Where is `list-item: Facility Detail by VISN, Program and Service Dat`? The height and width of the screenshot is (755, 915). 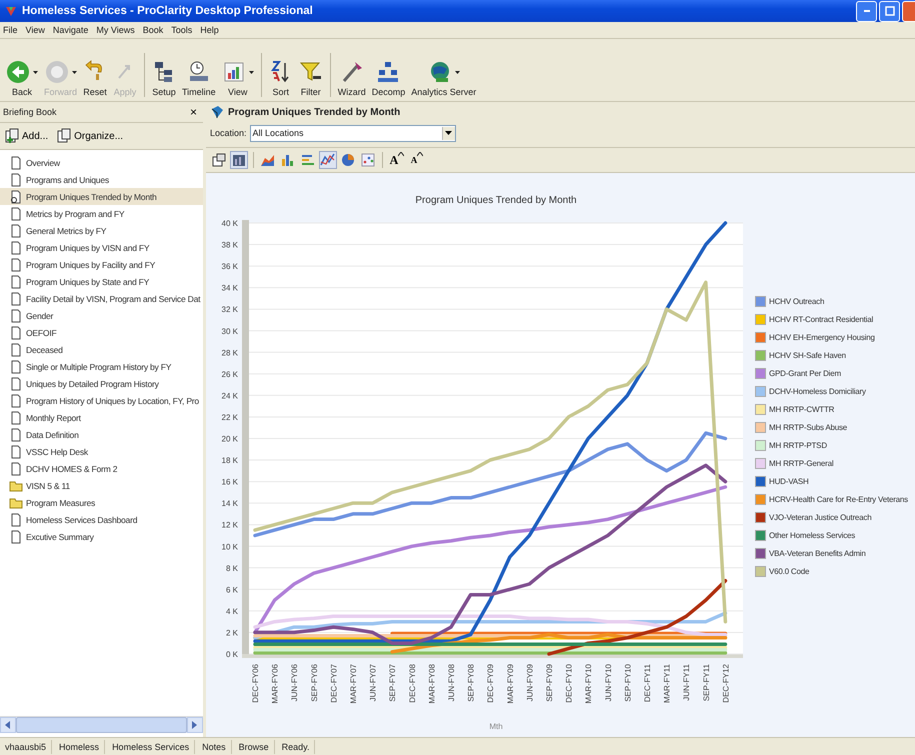
list-item: Facility Detail by VISN, Program and Service Dat is located at coordinates (101, 298).